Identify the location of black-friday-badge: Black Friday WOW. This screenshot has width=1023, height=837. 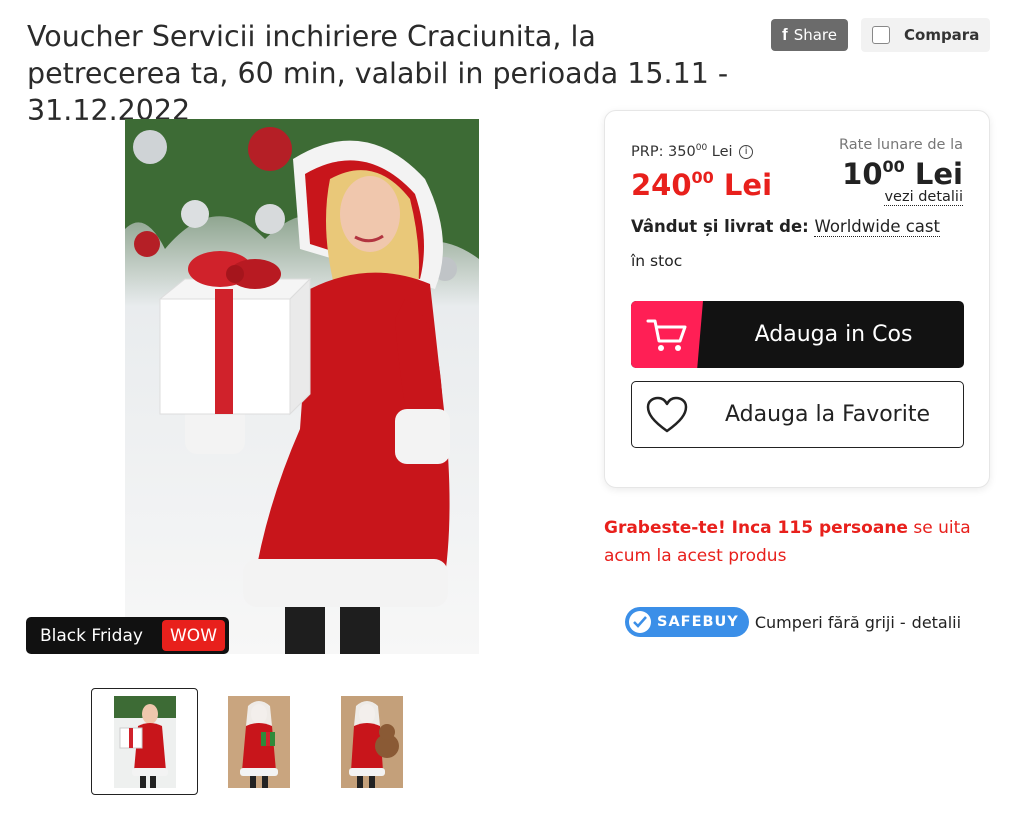
(127, 635).